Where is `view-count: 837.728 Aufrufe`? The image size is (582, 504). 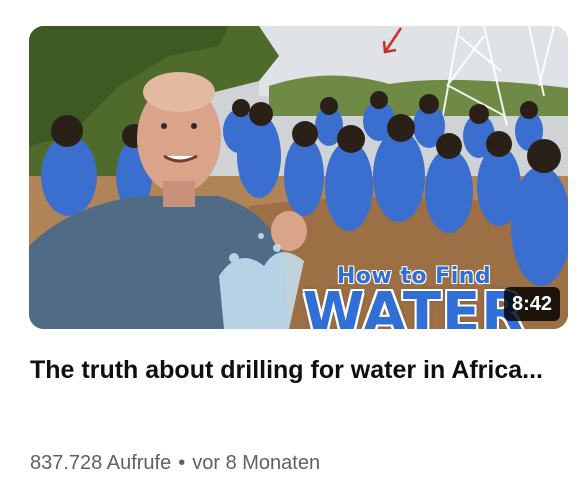 view-count: 837.728 Aufrufe is located at coordinates (101, 463).